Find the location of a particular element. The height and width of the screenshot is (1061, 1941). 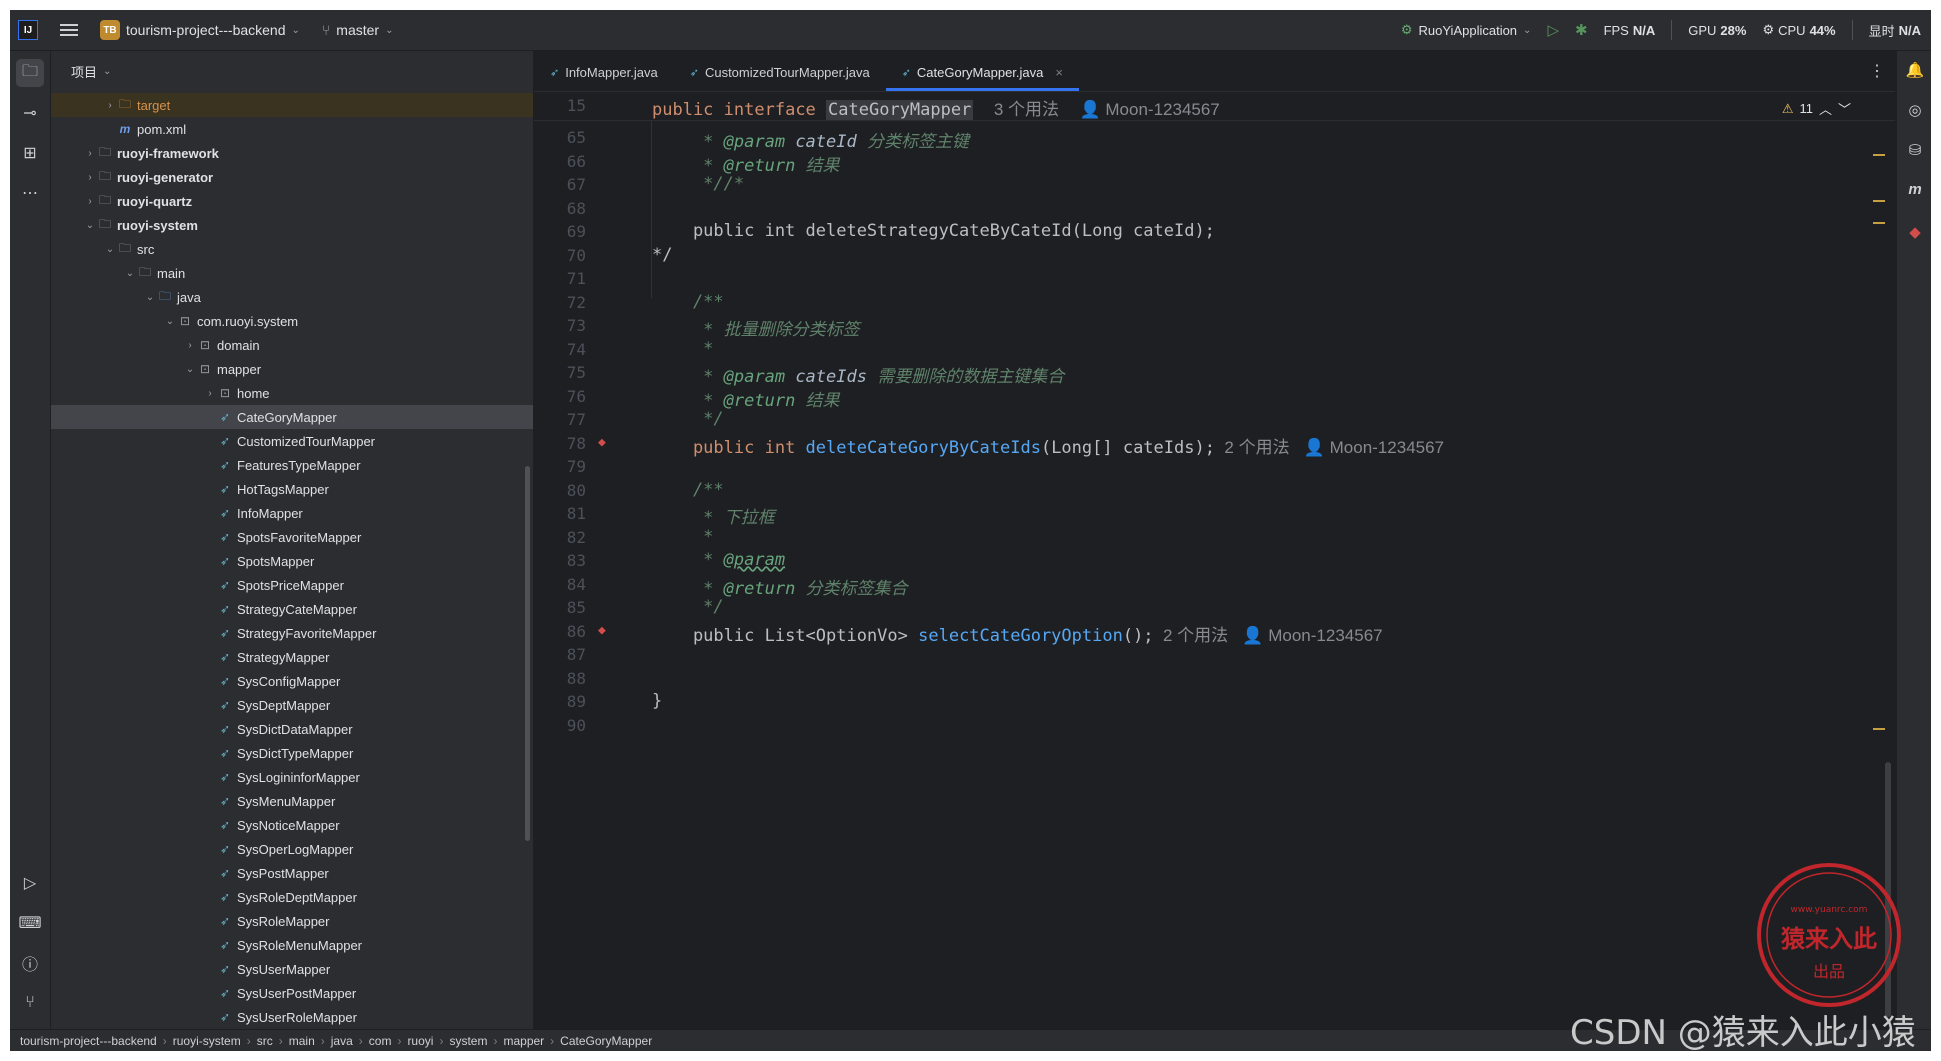

notifications-icon: 🔔 is located at coordinates (1915, 71).